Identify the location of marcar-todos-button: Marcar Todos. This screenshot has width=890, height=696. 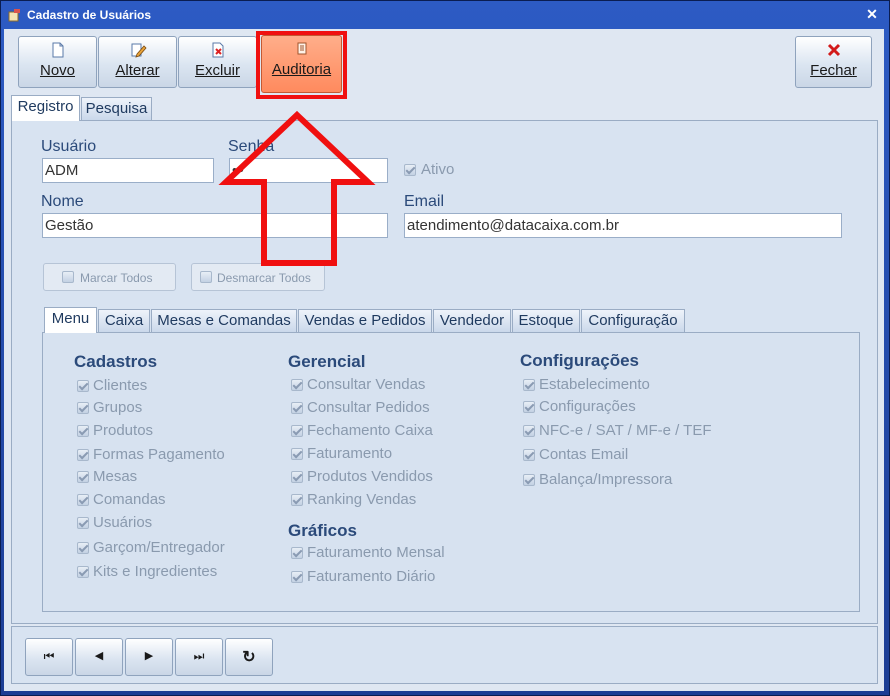
(109, 277).